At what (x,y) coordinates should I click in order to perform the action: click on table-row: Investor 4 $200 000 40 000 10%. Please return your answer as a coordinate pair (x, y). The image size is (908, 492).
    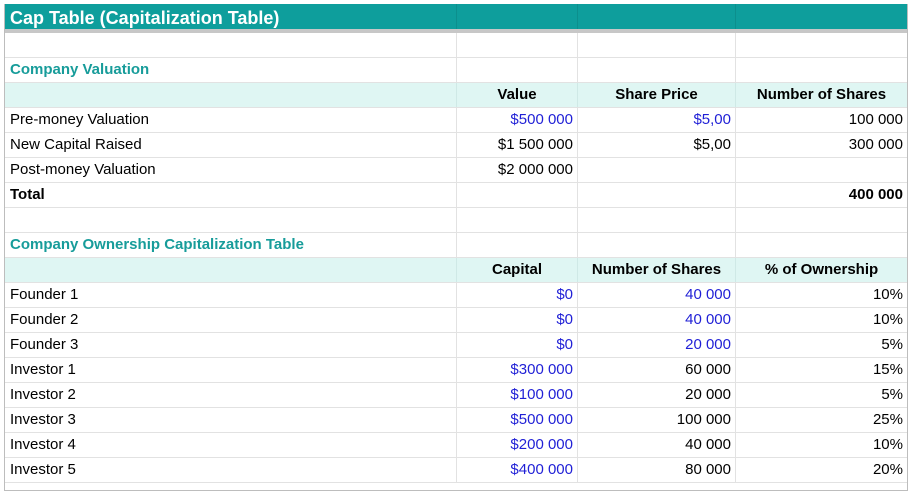
    Looking at the image, I should click on (456, 445).